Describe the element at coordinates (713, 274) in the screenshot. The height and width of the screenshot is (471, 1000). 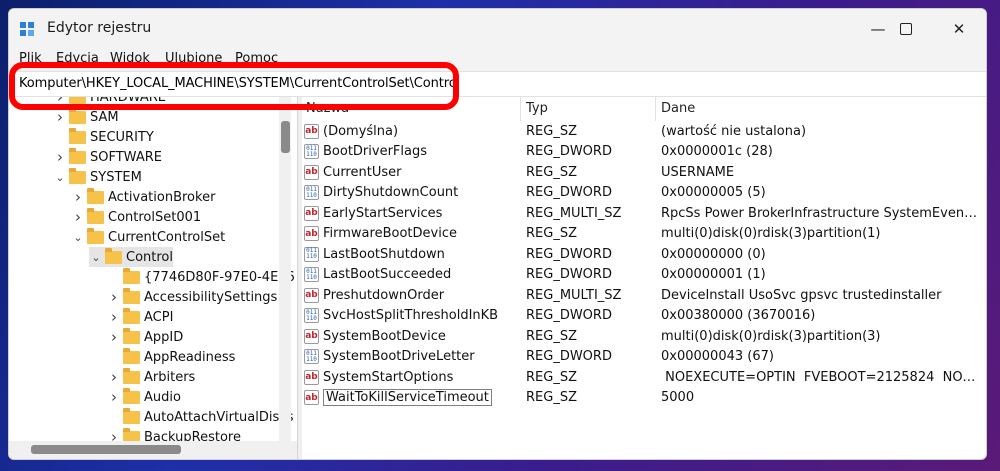
I see `value-data: 0x00000001 (1)` at that location.